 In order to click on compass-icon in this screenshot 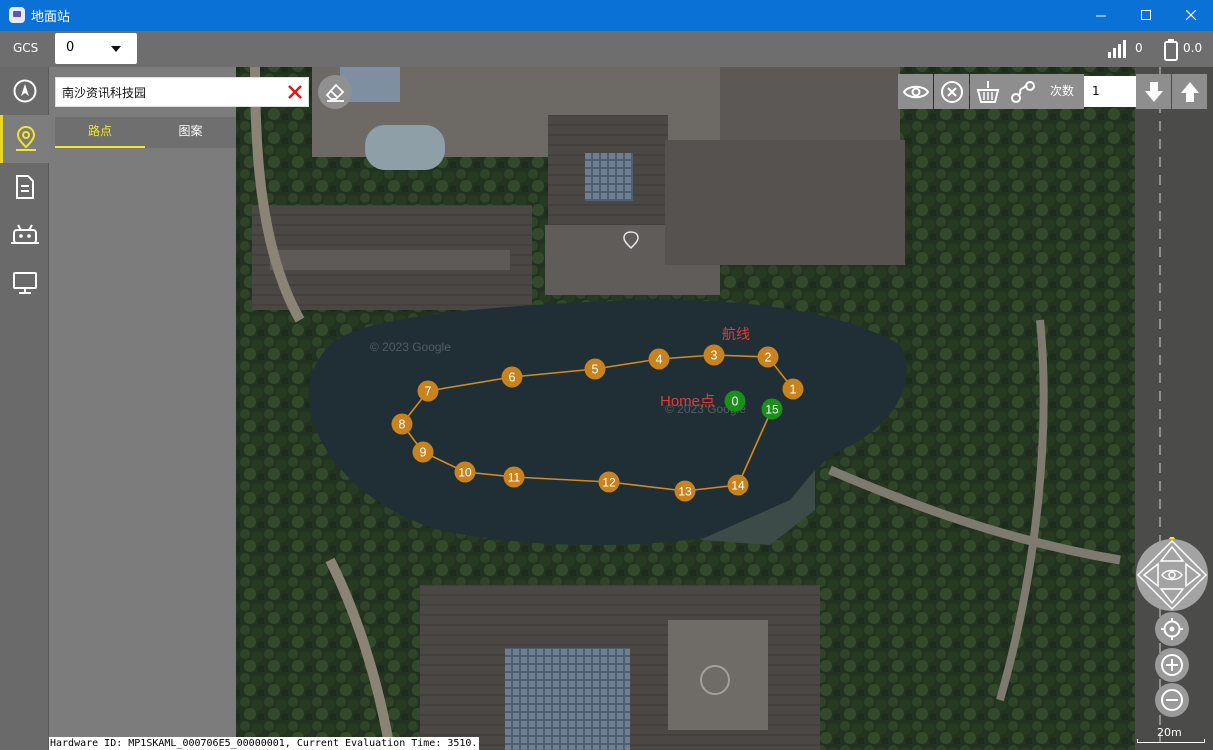, I will do `click(24, 91)`.